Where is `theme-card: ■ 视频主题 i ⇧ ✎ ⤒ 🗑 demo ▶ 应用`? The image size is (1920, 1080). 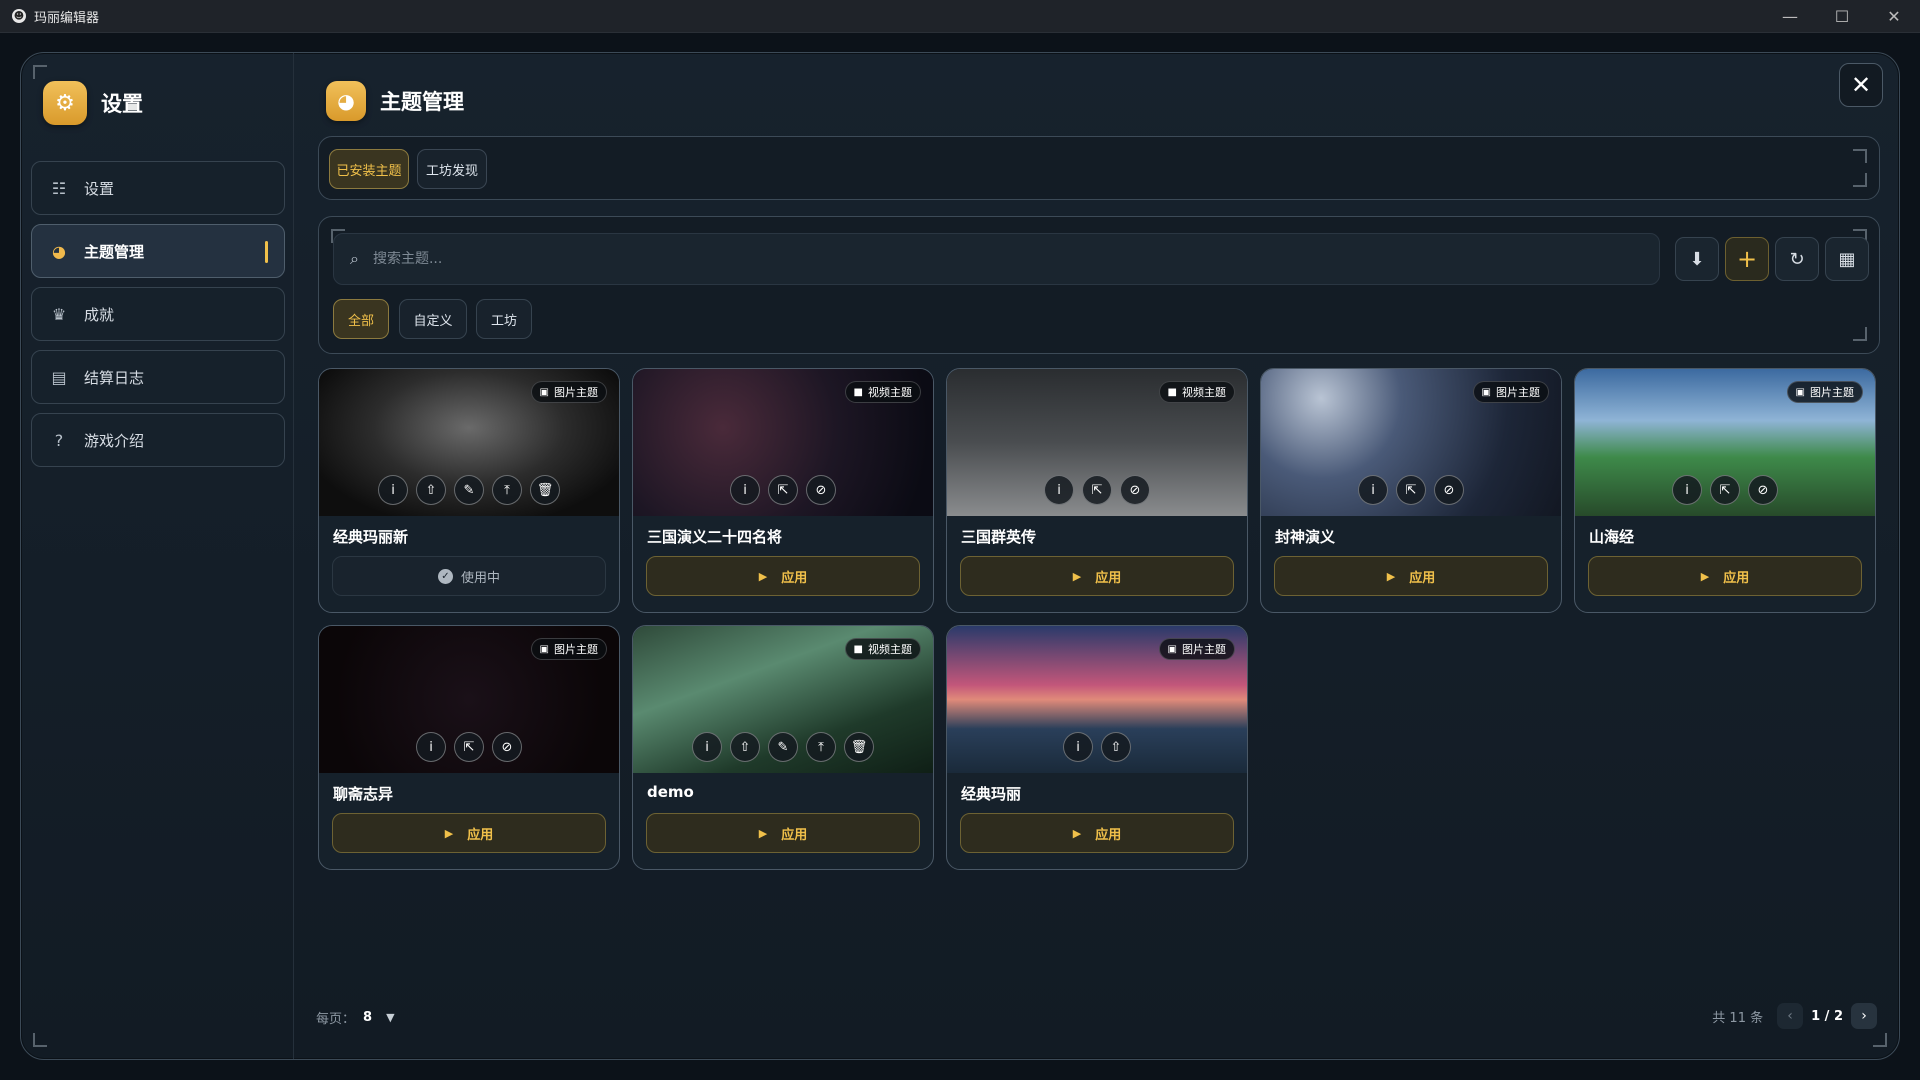
theme-card: ■ 视频主题 i ⇧ ✎ ⤒ 🗑 demo ▶ 应用 is located at coordinates (783, 747).